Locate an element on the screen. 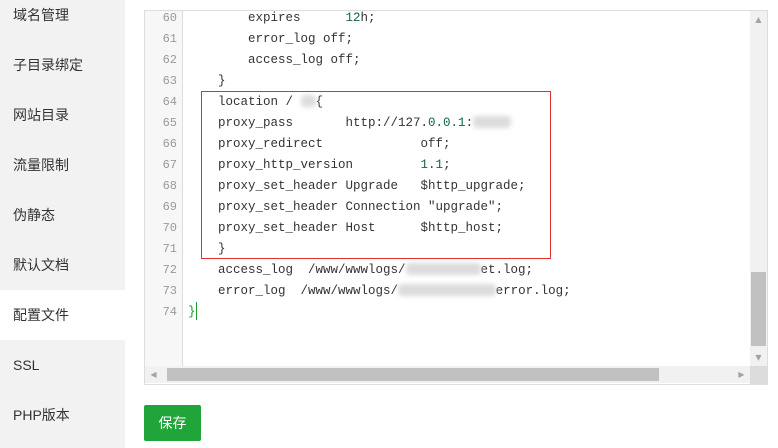  scroll-down-arrow-icon: ▼ is located at coordinates (758, 357).